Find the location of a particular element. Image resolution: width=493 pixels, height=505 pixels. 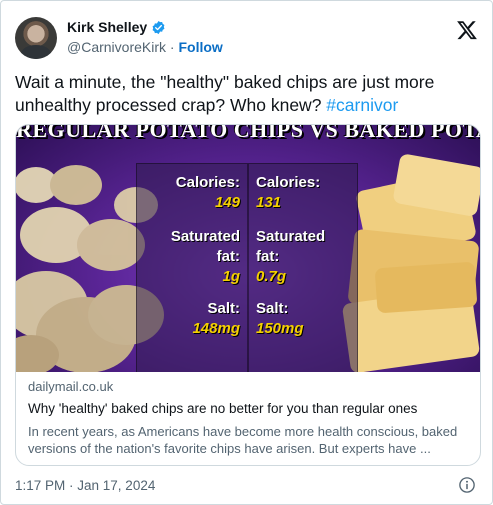

avatar is located at coordinates (36, 38).